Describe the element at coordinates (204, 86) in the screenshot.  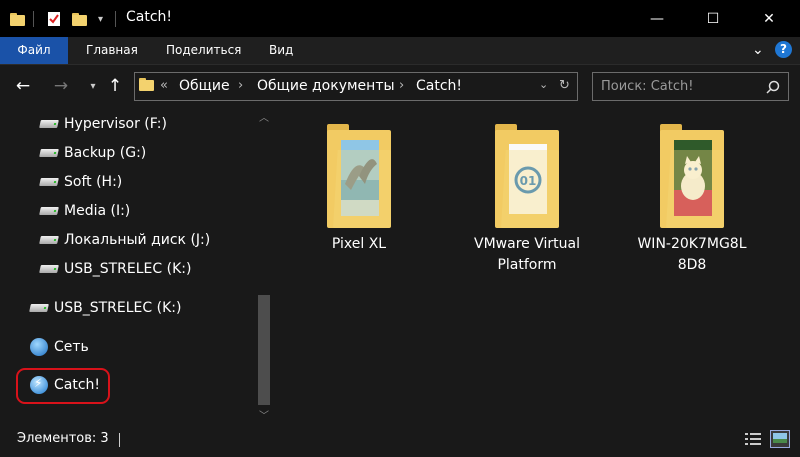
I see `breadcrumb-obshchie: Общие` at that location.